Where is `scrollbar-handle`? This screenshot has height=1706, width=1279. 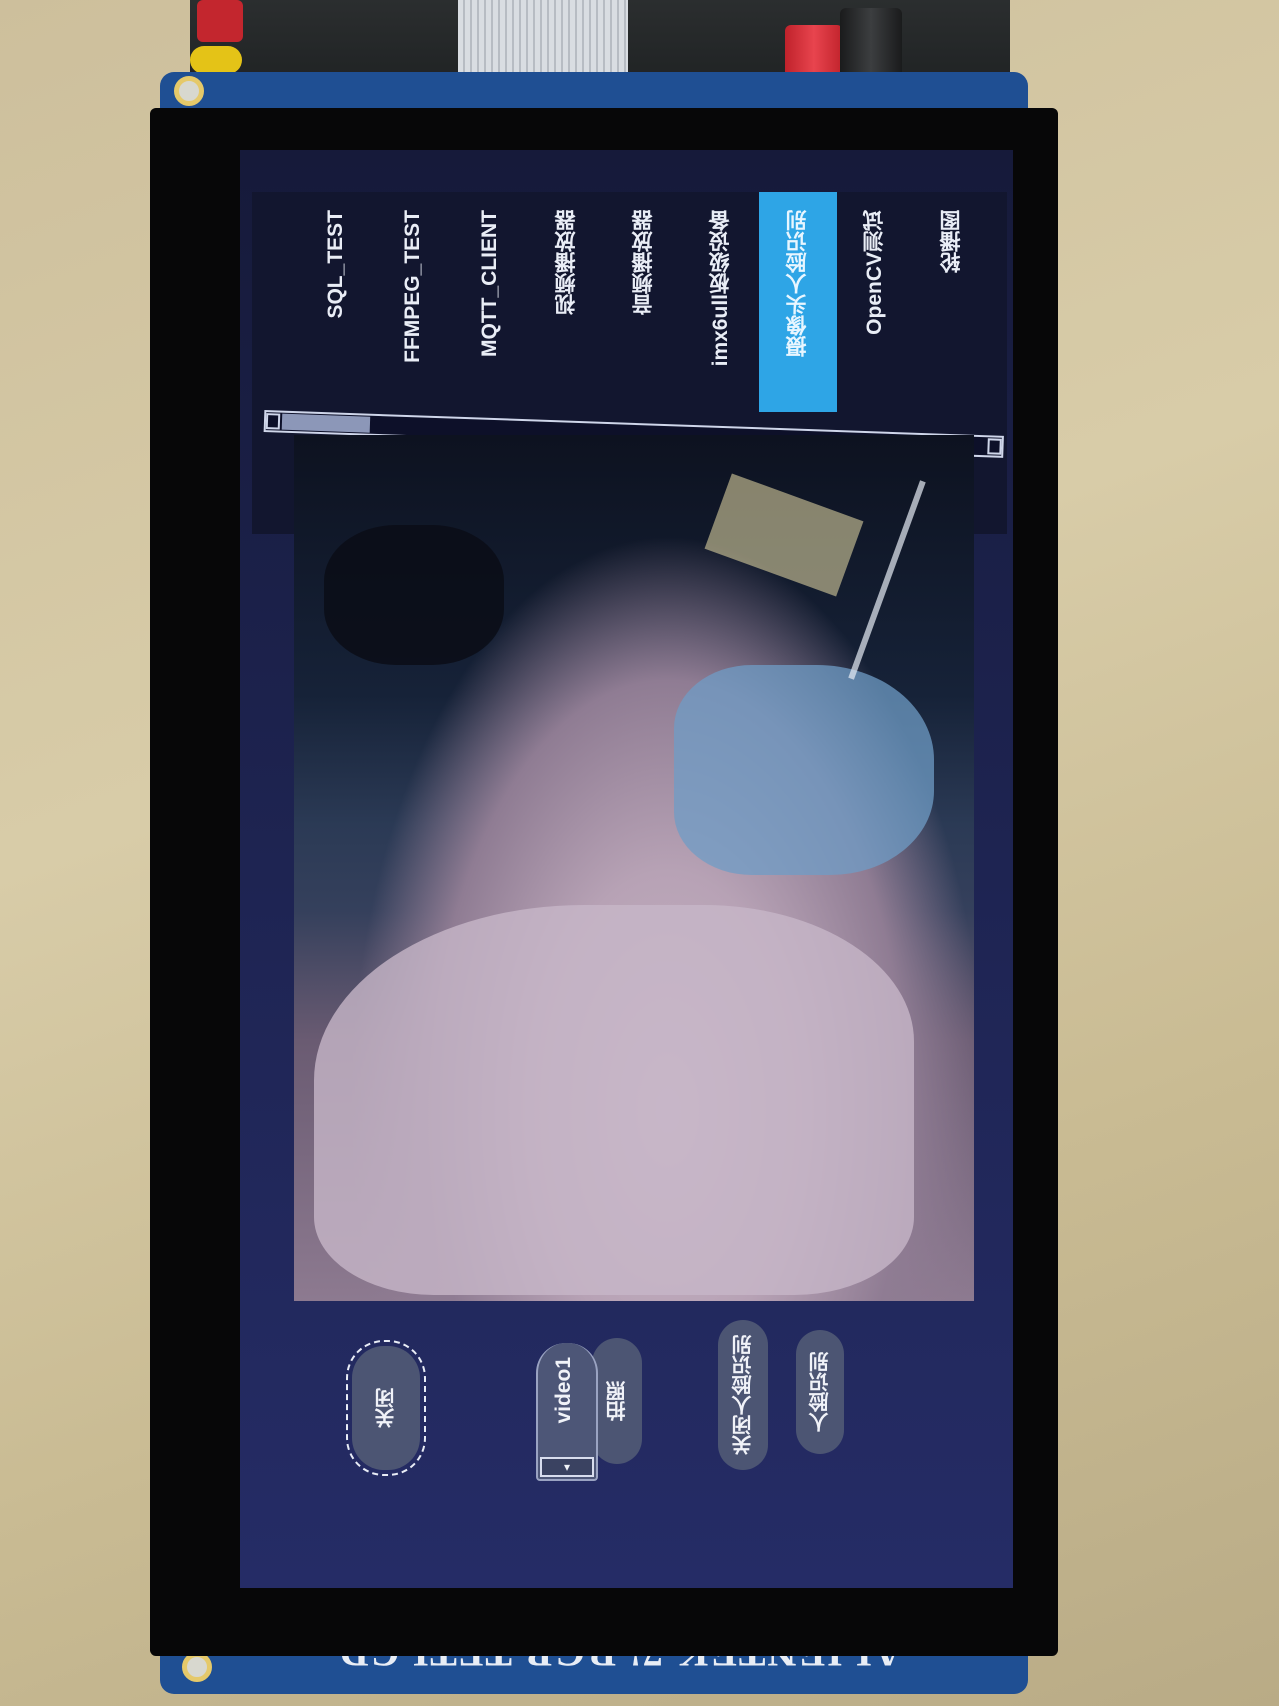
scrollbar-handle is located at coordinates (326, 423).